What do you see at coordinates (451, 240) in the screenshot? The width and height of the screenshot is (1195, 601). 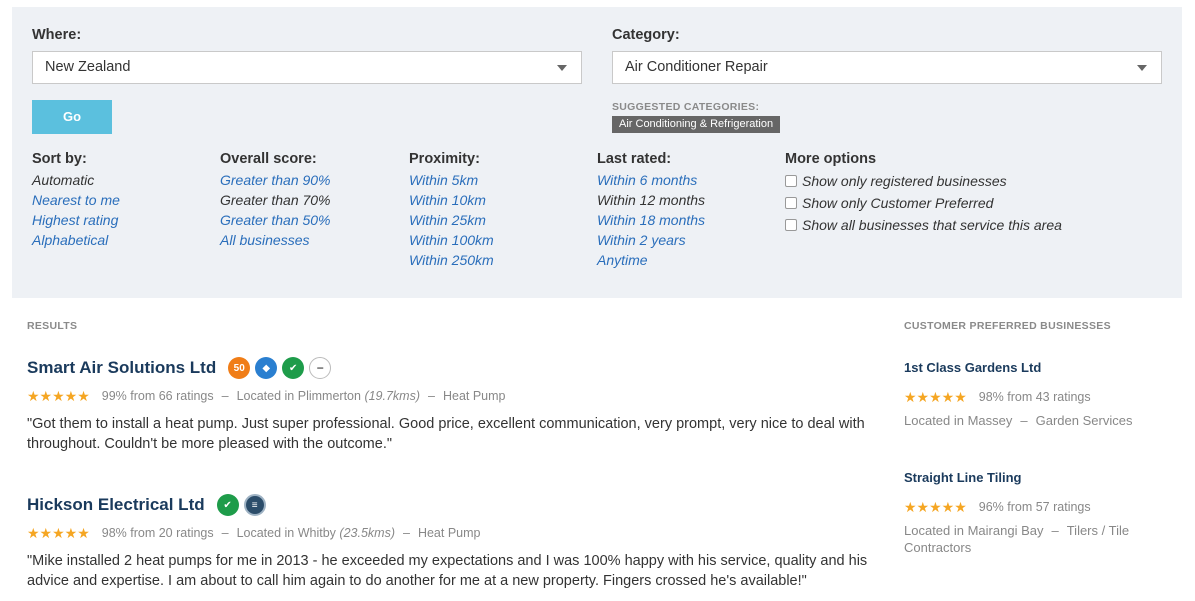 I see `proximity-option-100km: Within 100km` at bounding box center [451, 240].